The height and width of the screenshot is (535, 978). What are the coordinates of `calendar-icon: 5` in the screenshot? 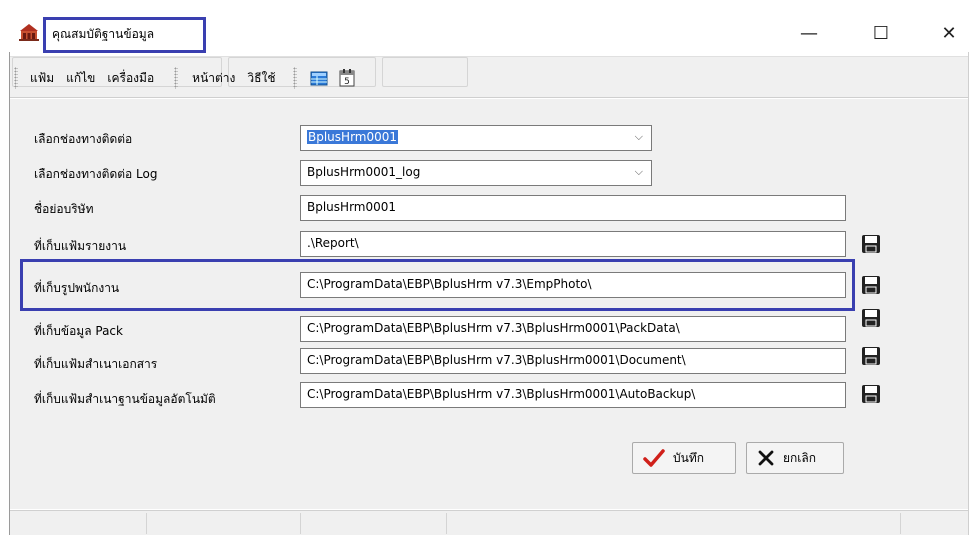 It's located at (347, 78).